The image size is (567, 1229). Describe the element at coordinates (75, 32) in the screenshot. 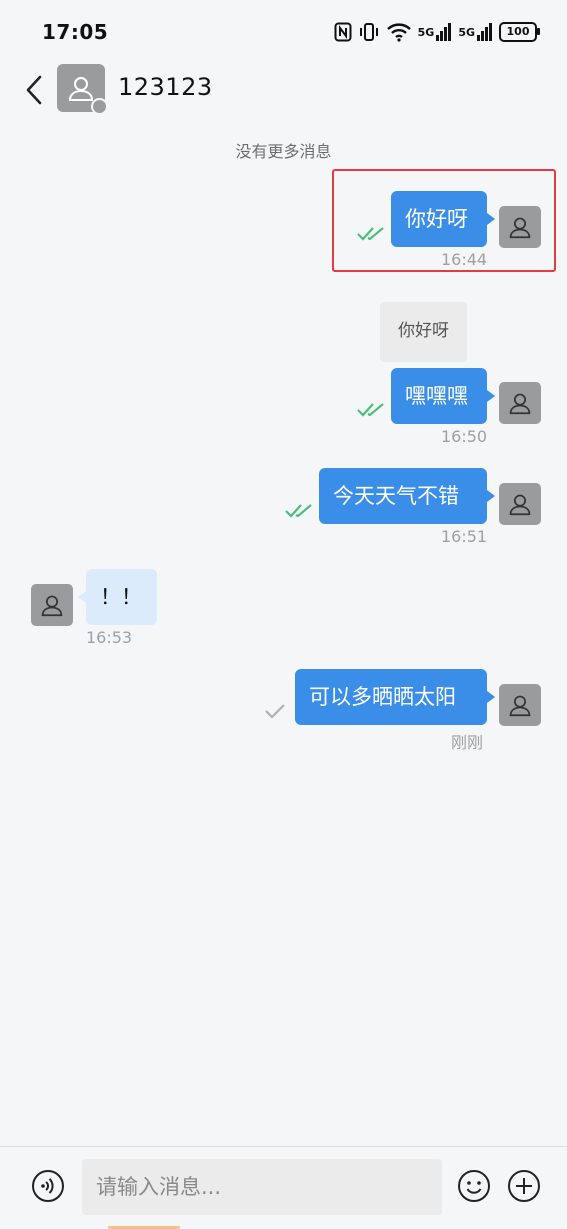

I see `status-time: 17:05` at that location.